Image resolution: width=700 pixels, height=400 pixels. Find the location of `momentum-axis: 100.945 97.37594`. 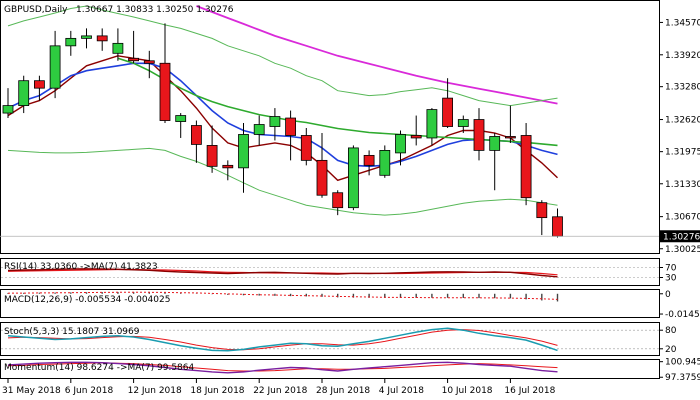

momentum-axis: 100.945 97.37594 is located at coordinates (679, 370).